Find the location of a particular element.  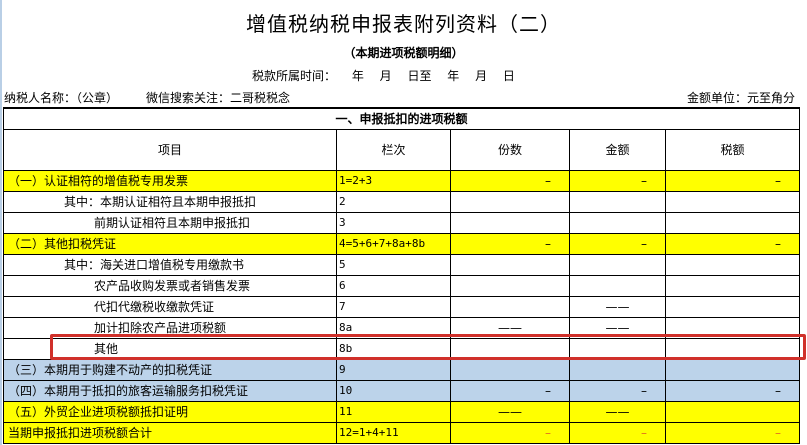

row-item: （三）本期用于购建不动产的扣税凭证 is located at coordinates (170, 369).